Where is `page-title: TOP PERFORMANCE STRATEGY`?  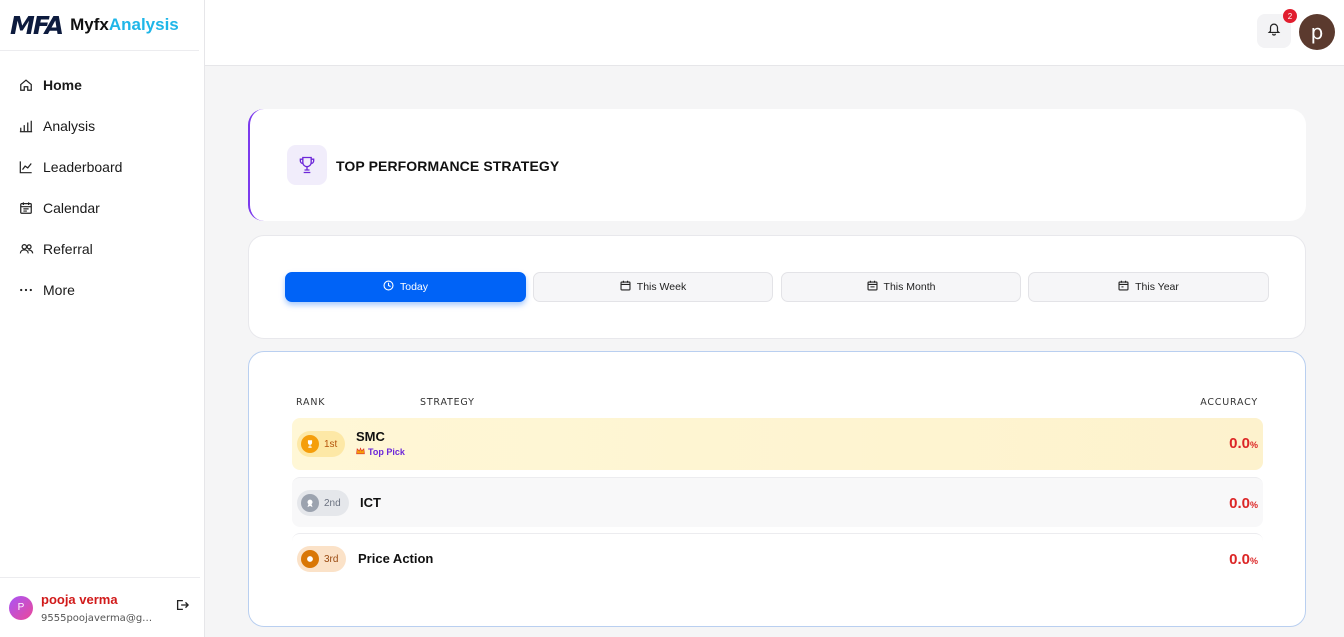 page-title: TOP PERFORMANCE STRATEGY is located at coordinates (448, 166).